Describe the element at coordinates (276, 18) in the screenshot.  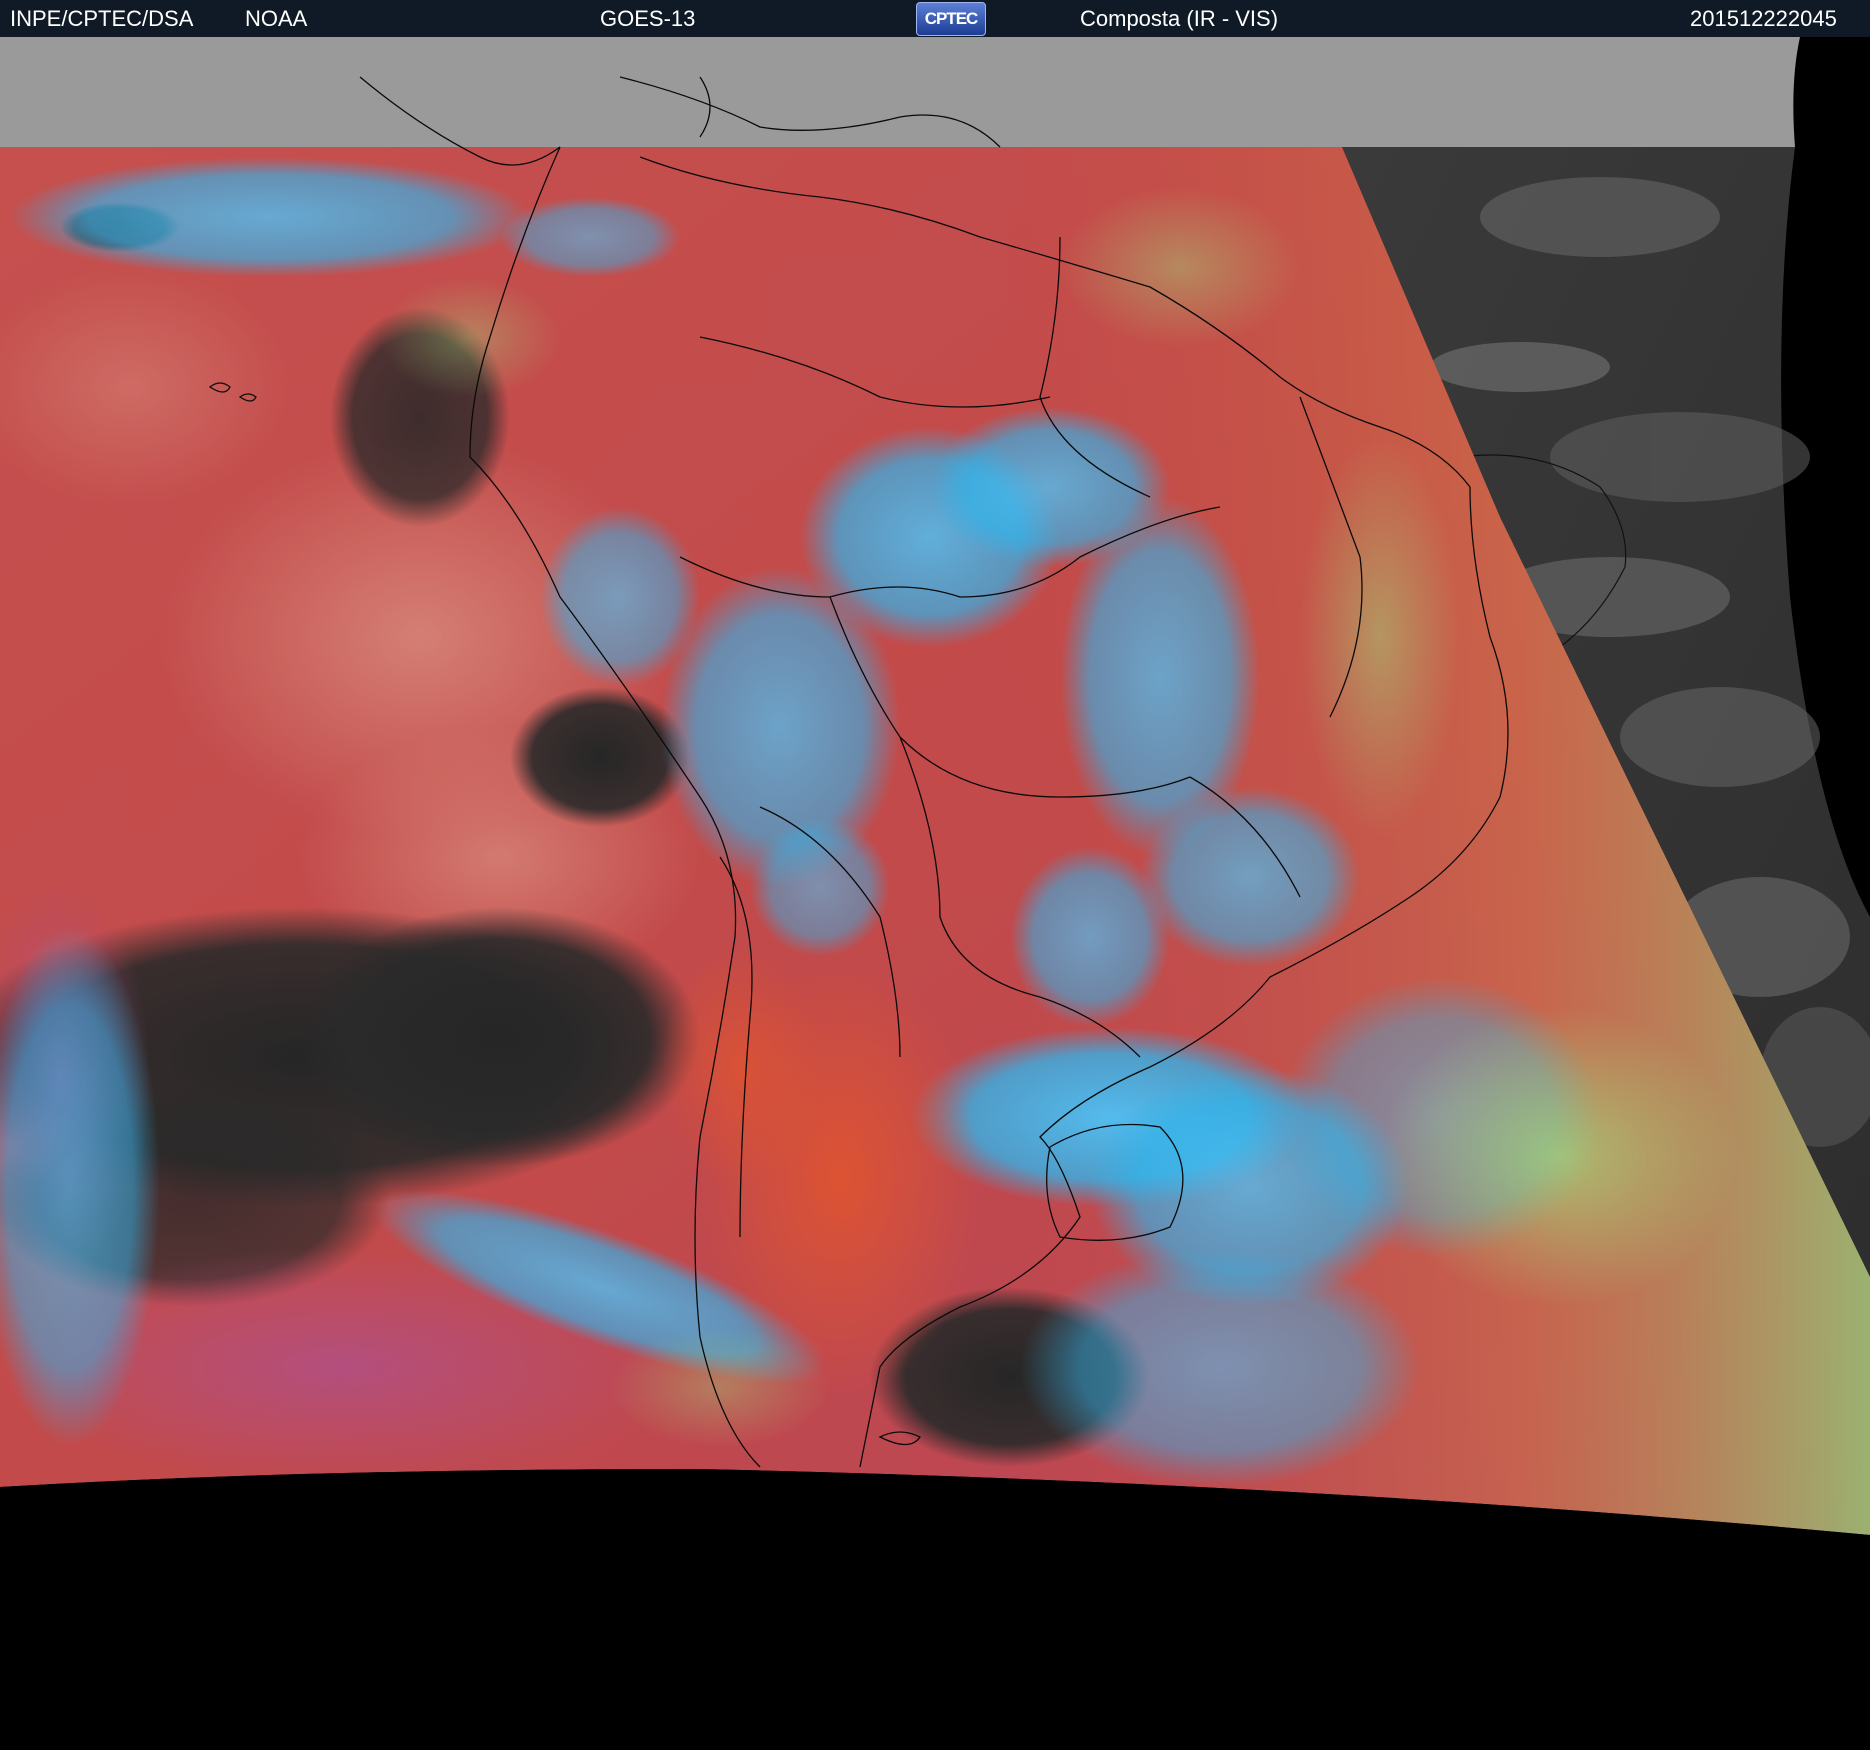
I see `agency-label: NOAA` at that location.